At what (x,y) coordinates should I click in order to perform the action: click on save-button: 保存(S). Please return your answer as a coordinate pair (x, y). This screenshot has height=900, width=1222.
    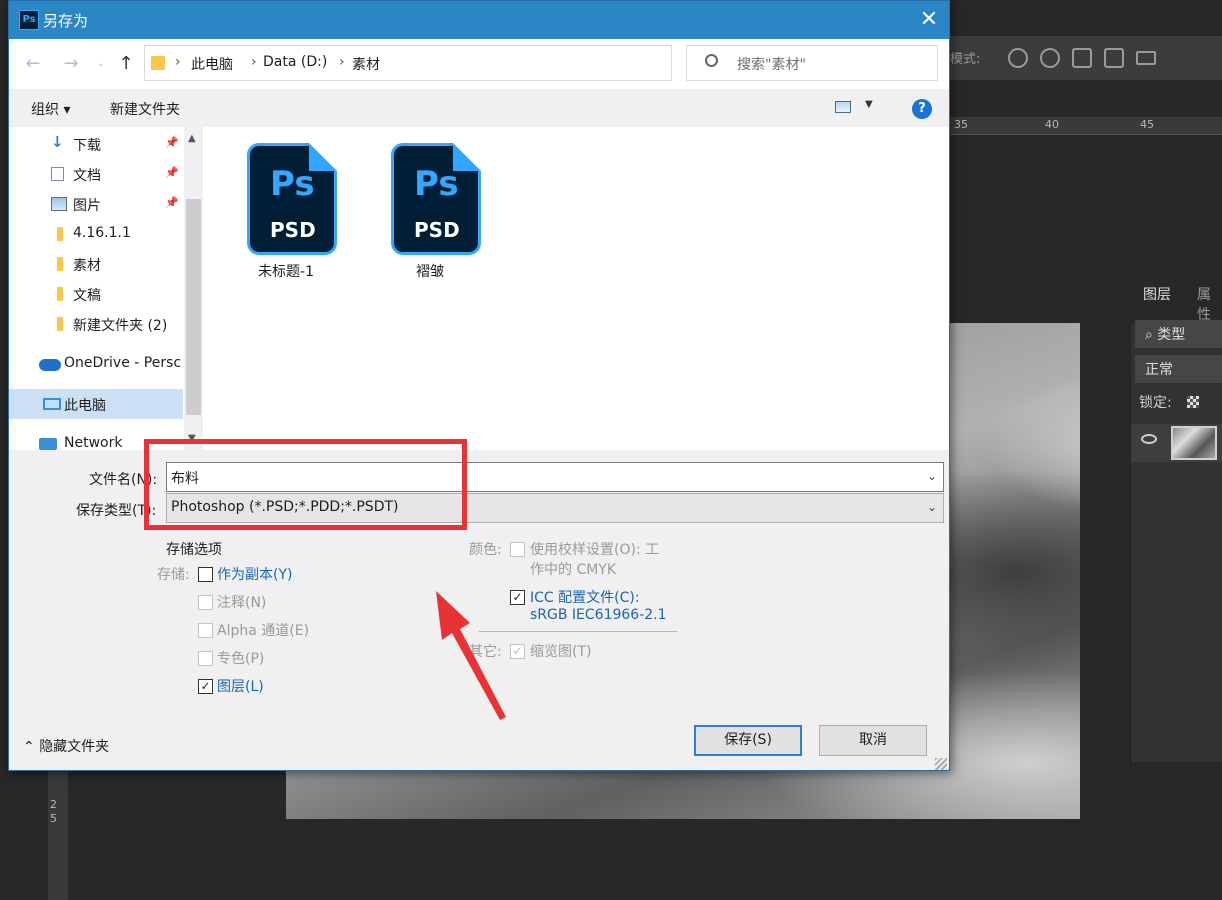
    Looking at the image, I should click on (748, 740).